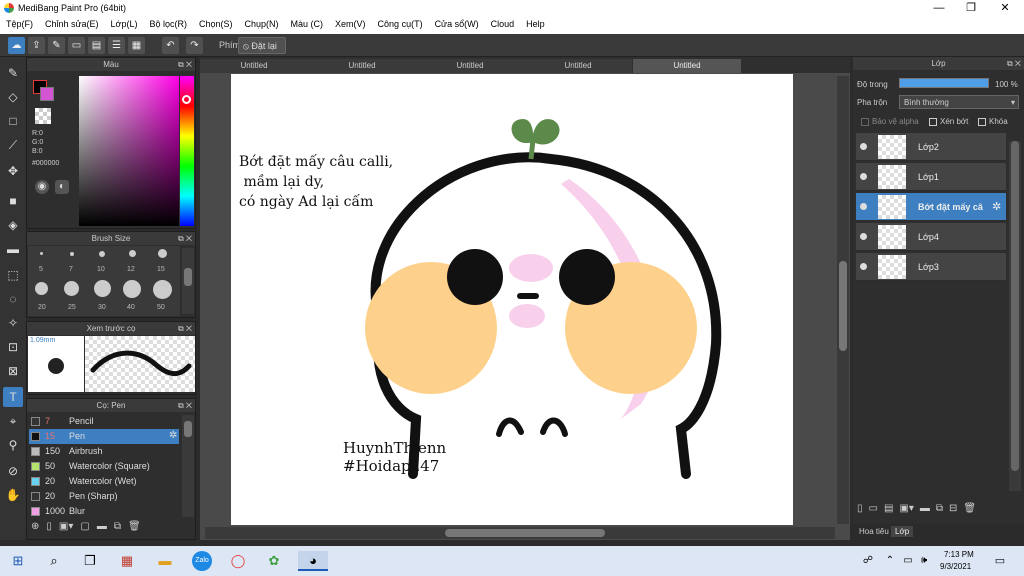  Describe the element at coordinates (503, 25) in the screenshot. I see `menu-cloud: Cloud` at that location.